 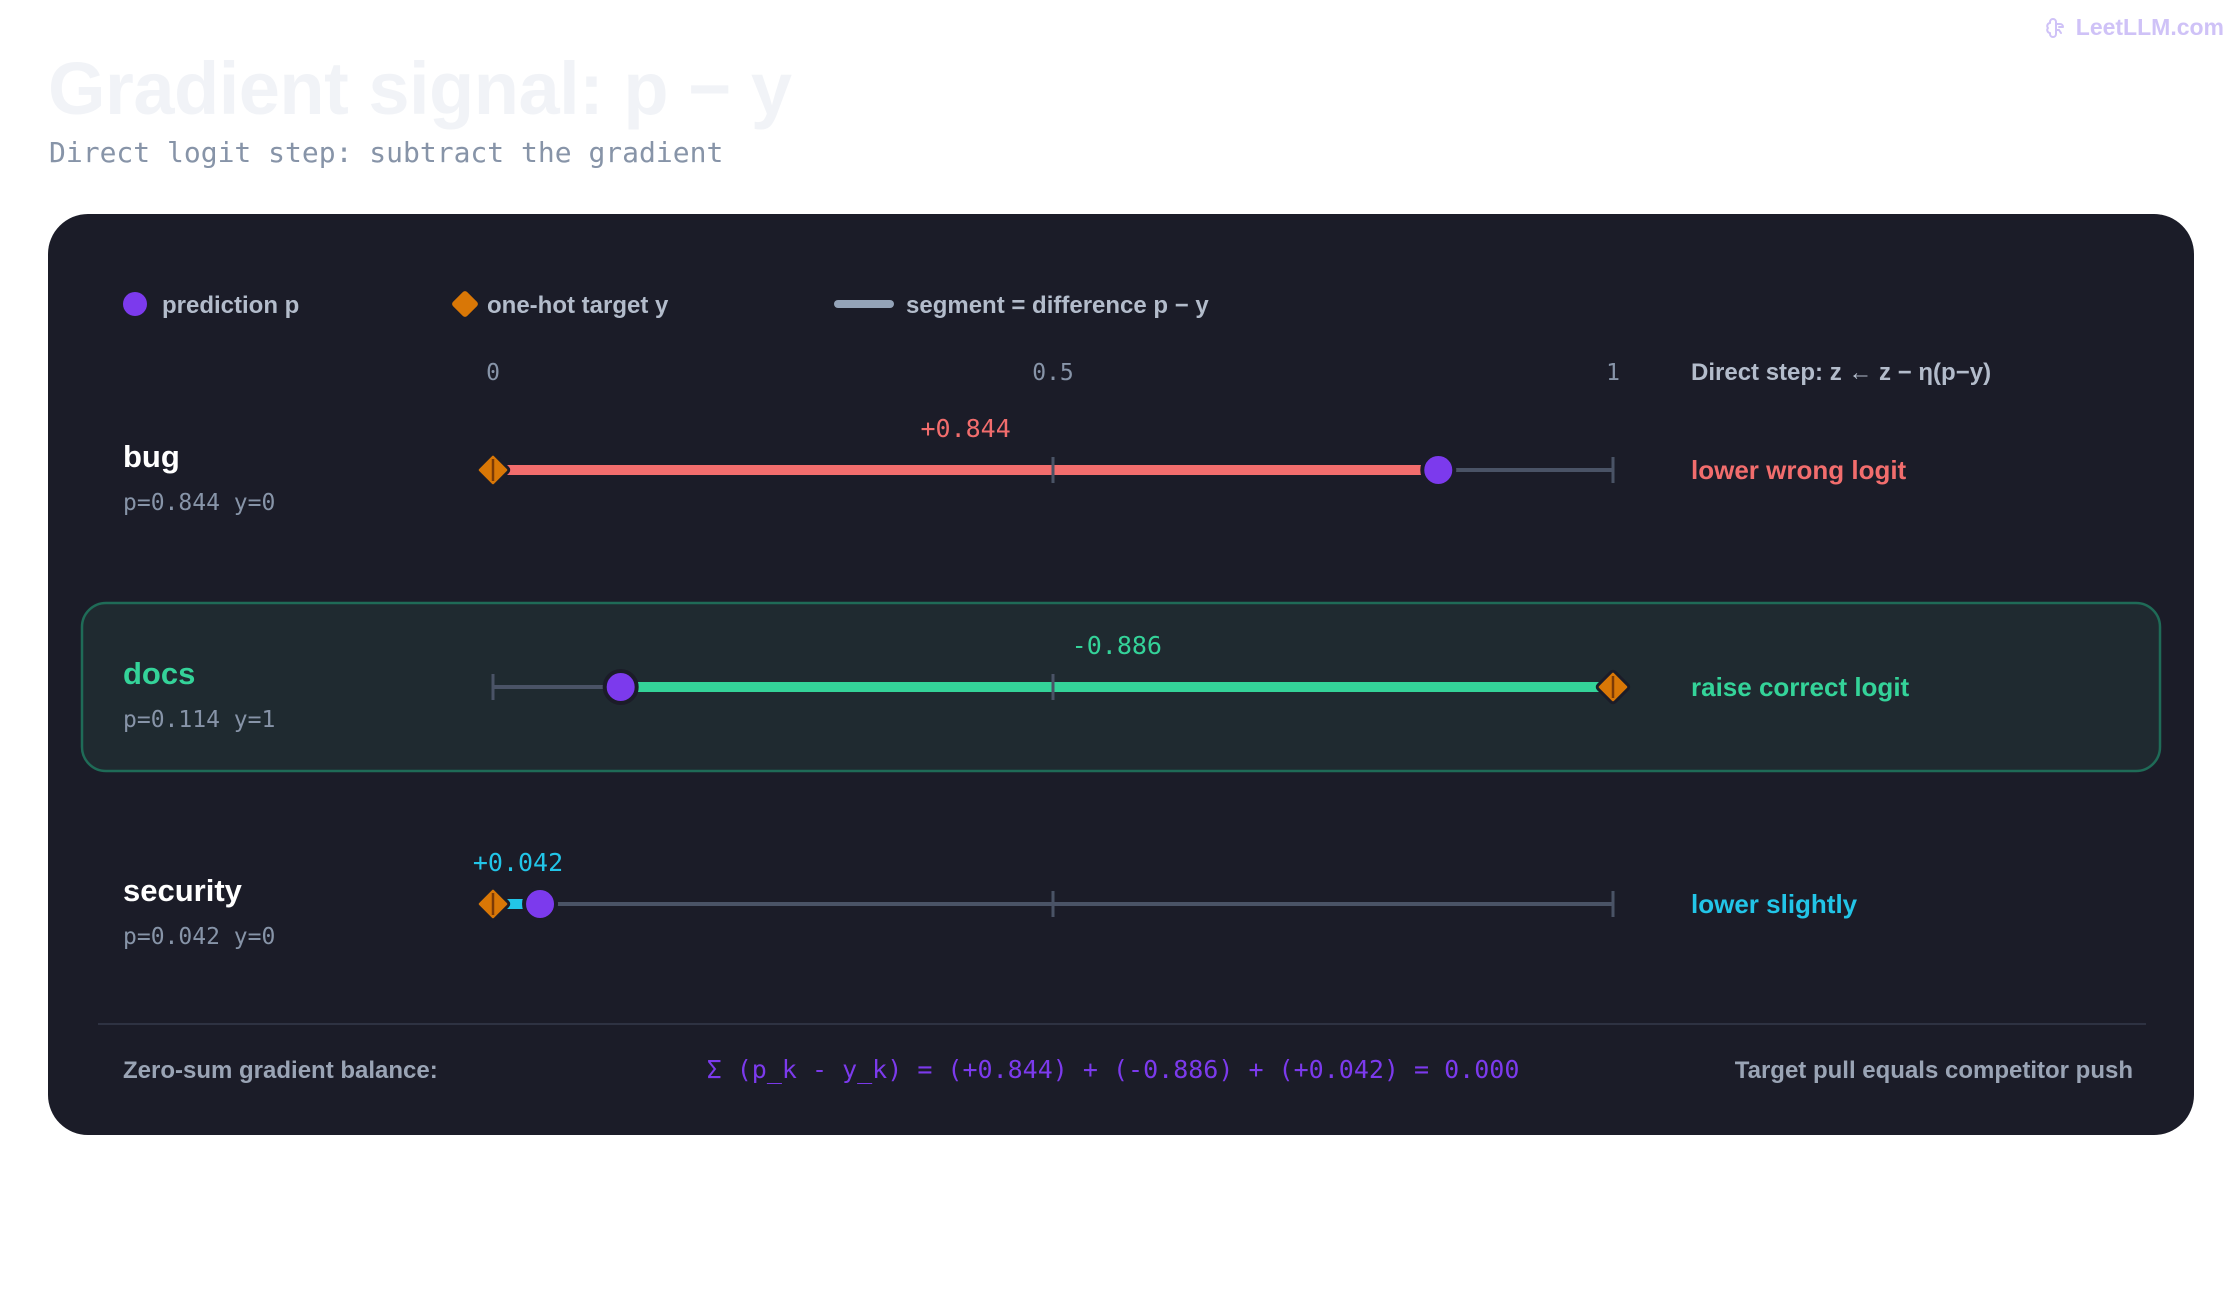 What do you see at coordinates (1117, 645) in the screenshot?
I see `diff-label: -0.886` at bounding box center [1117, 645].